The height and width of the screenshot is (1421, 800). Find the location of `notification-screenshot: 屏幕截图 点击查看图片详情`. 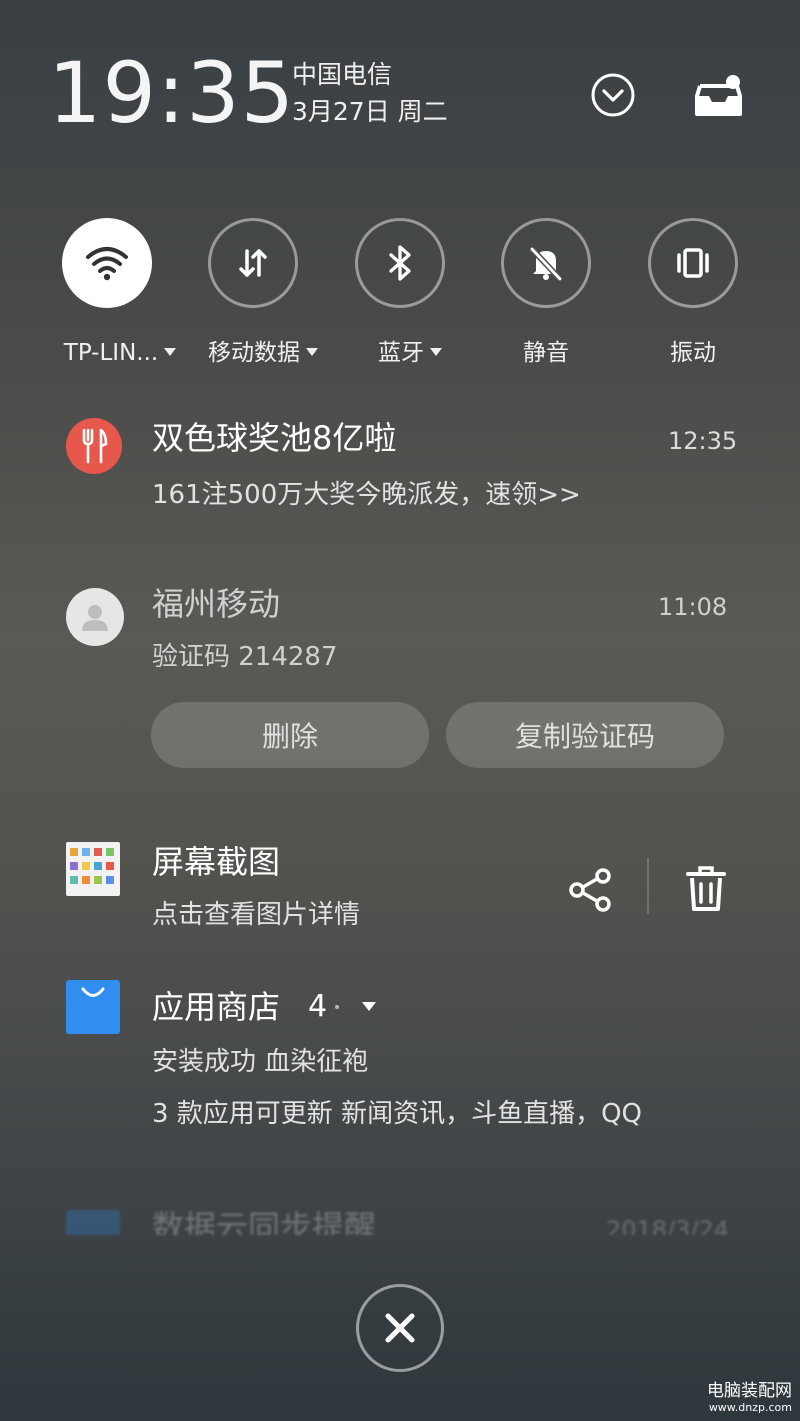

notification-screenshot: 屏幕截图 点击查看图片详情 is located at coordinates (400, 887).